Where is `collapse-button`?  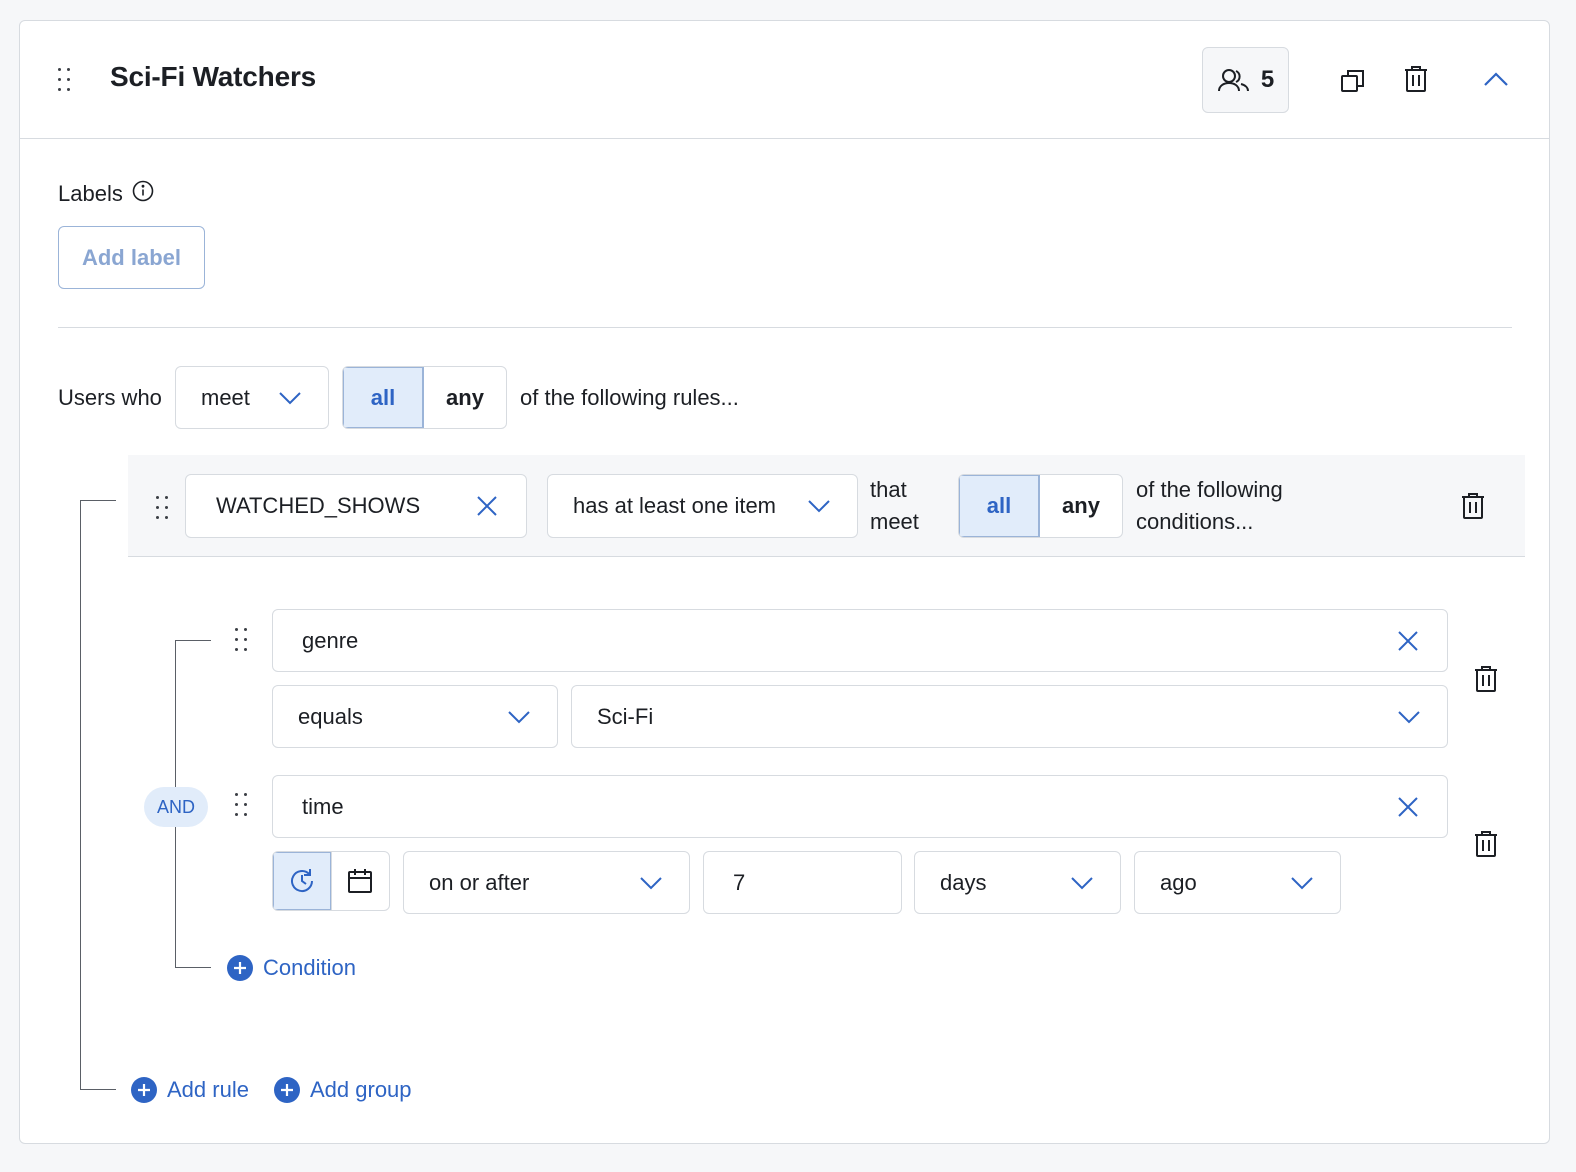
collapse-button is located at coordinates (1496, 79).